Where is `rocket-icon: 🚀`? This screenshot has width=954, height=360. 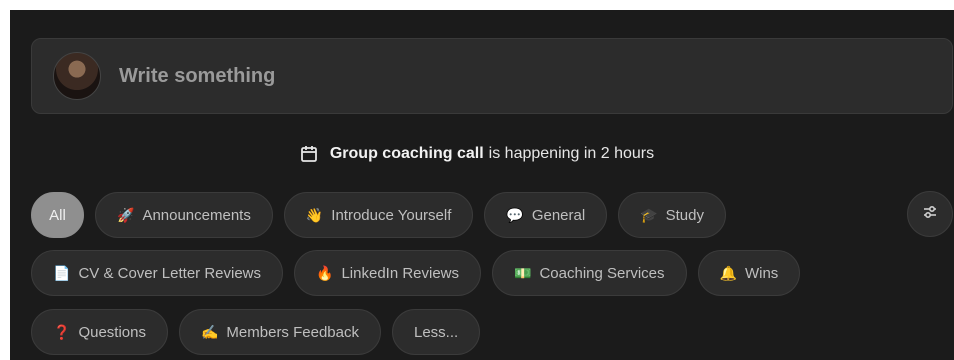 rocket-icon: 🚀 is located at coordinates (126, 214).